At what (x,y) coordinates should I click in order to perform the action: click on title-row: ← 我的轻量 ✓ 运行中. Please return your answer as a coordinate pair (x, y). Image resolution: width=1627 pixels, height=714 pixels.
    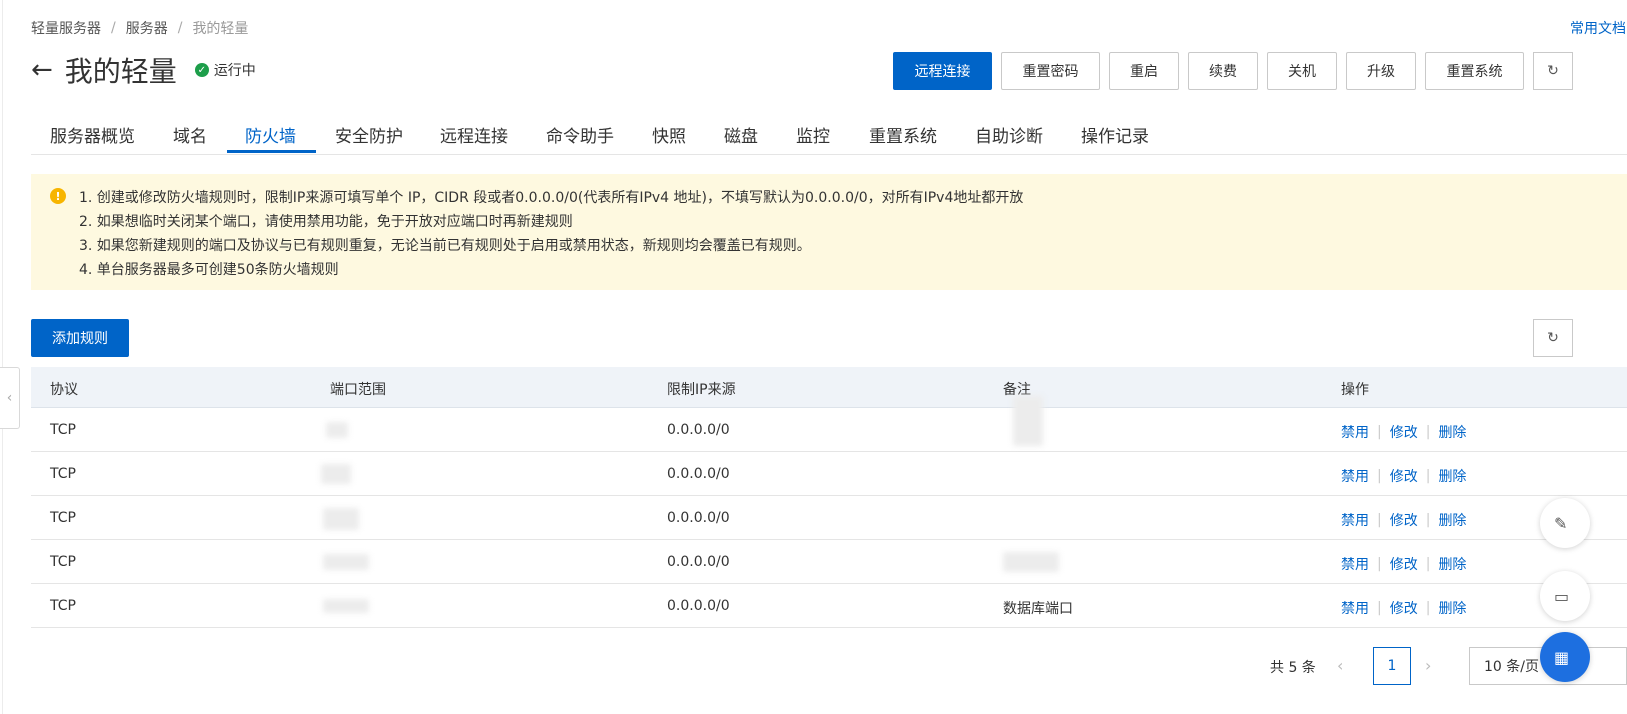
    Looking at the image, I should click on (143, 70).